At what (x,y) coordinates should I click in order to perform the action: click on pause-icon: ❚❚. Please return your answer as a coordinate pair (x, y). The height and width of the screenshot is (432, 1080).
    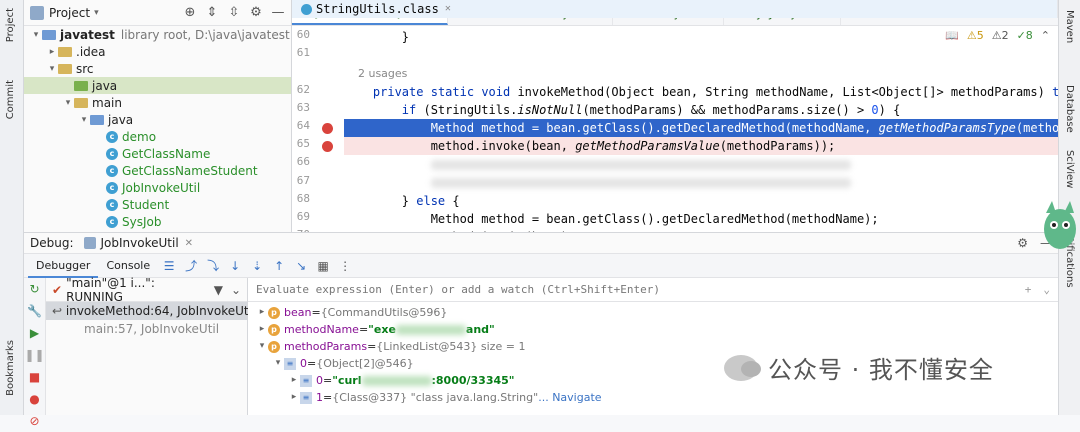
    Looking at the image, I should click on (34, 355).